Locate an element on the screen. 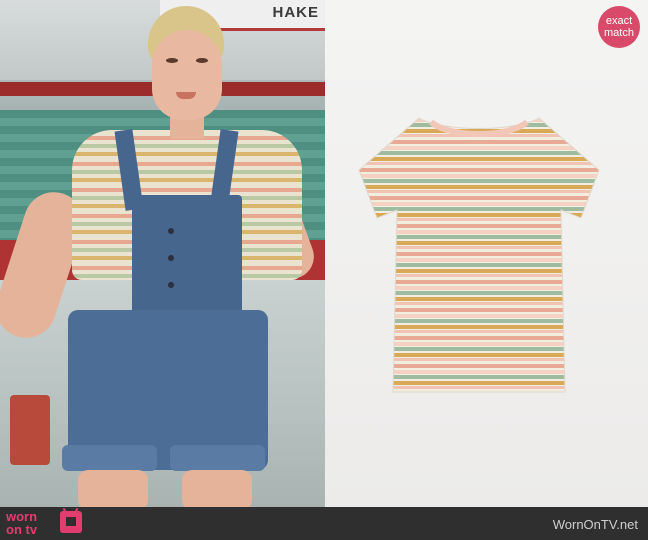 The width and height of the screenshot is (648, 540). left-leg is located at coordinates (113, 488).